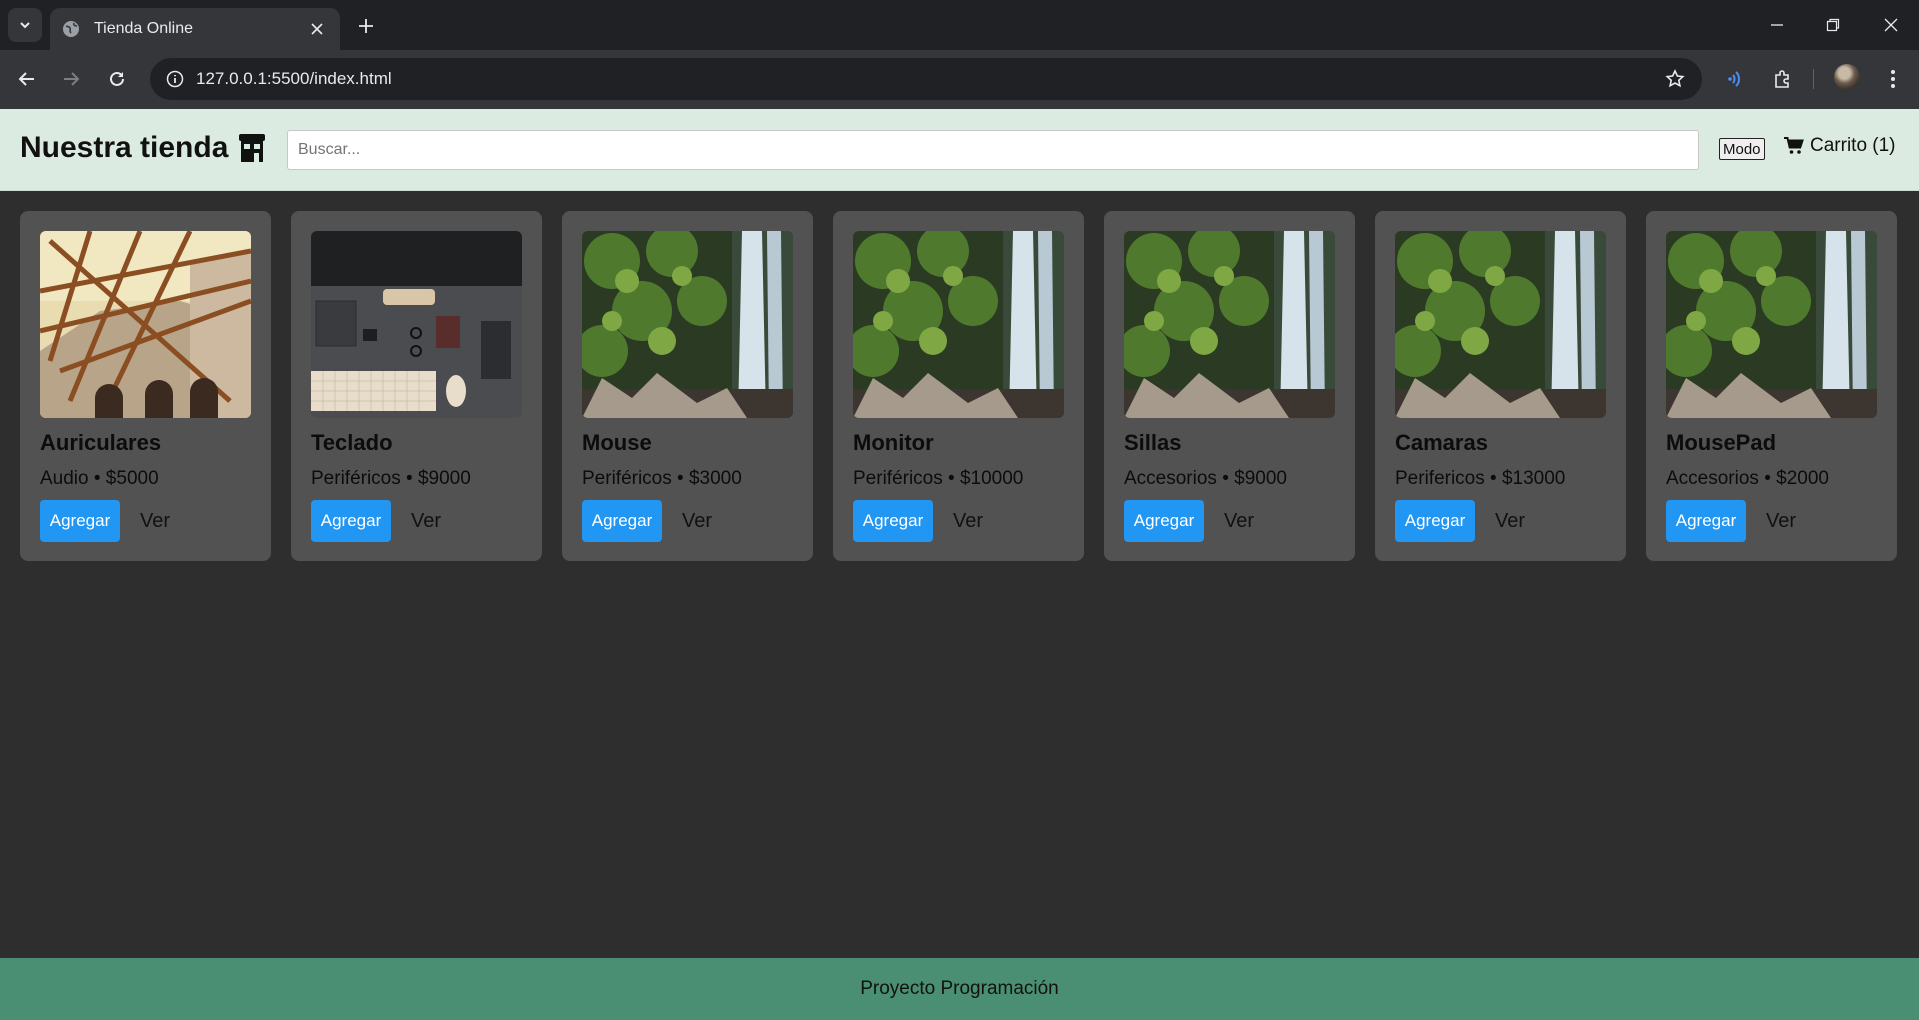  What do you see at coordinates (27, 79) in the screenshot?
I see `back-icon` at bounding box center [27, 79].